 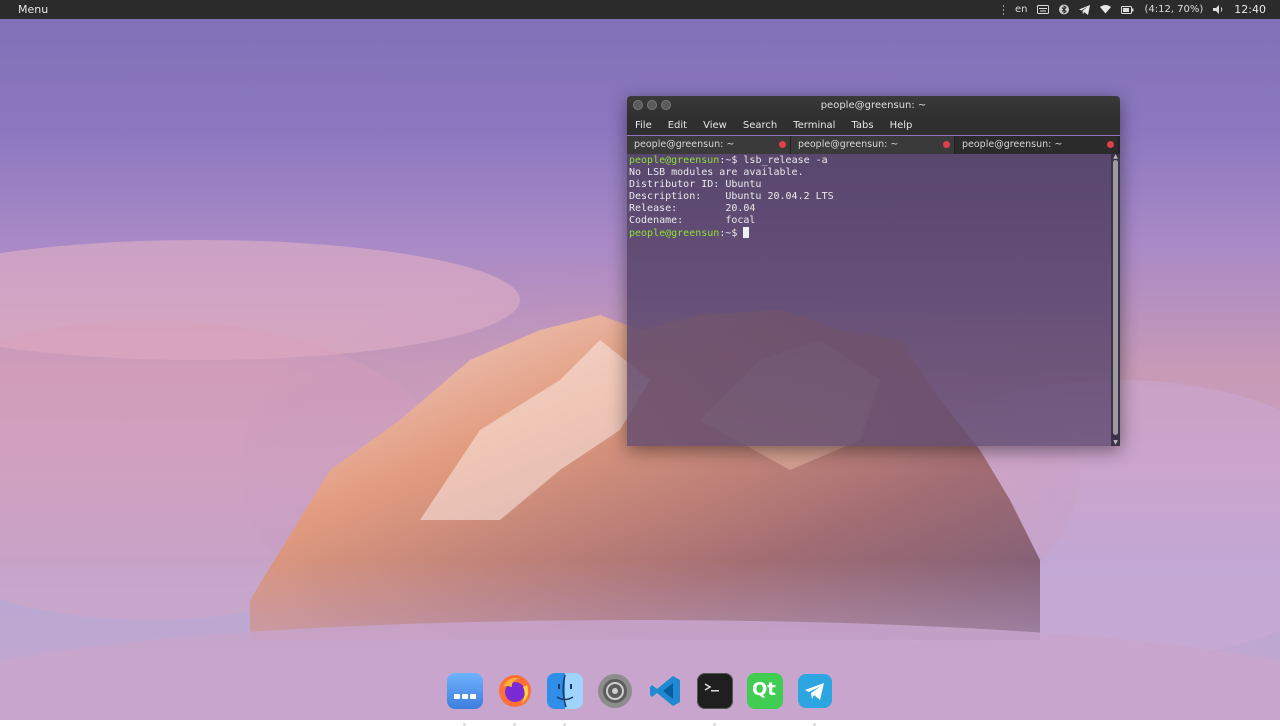 I want to click on terminal-menubar: File Edit View Search Terminal Tabs Help, so click(x=873, y=125).